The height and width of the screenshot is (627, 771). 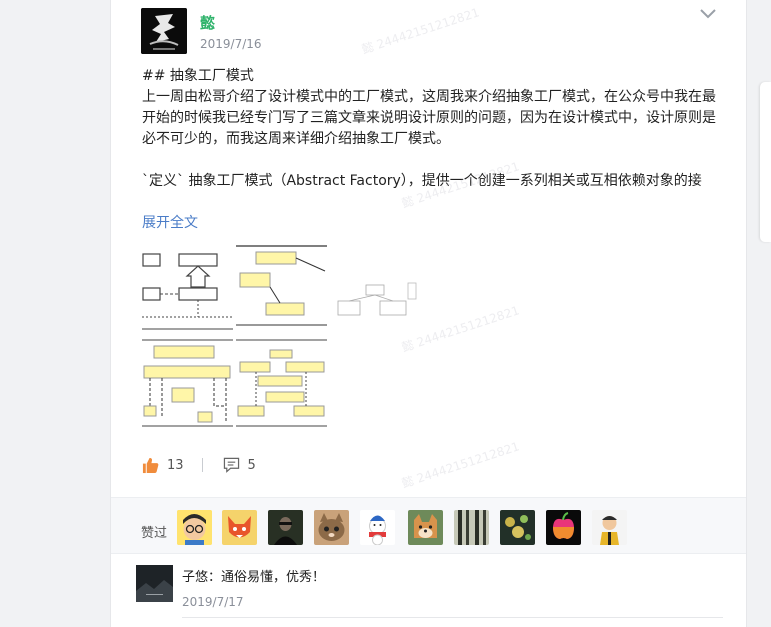 I want to click on shiba-avatar, so click(x=425, y=527).